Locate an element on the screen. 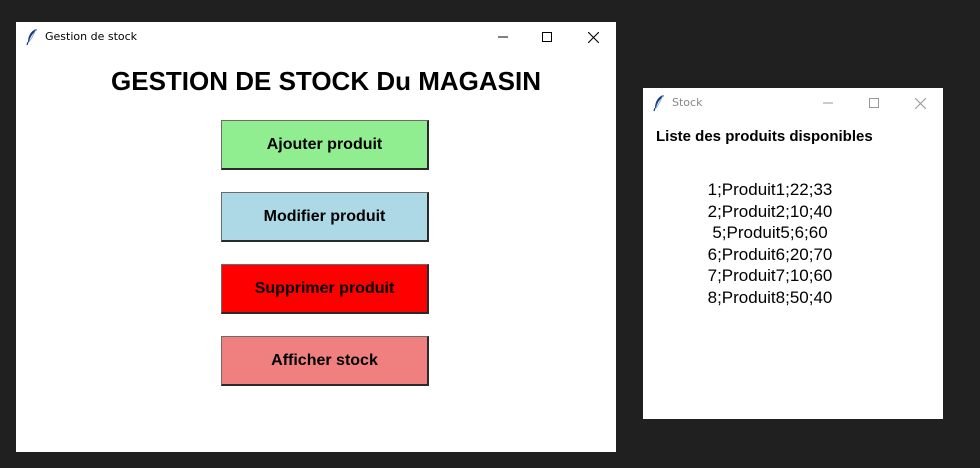 The image size is (980, 468). window-title: Gestion de stock is located at coordinates (91, 36).